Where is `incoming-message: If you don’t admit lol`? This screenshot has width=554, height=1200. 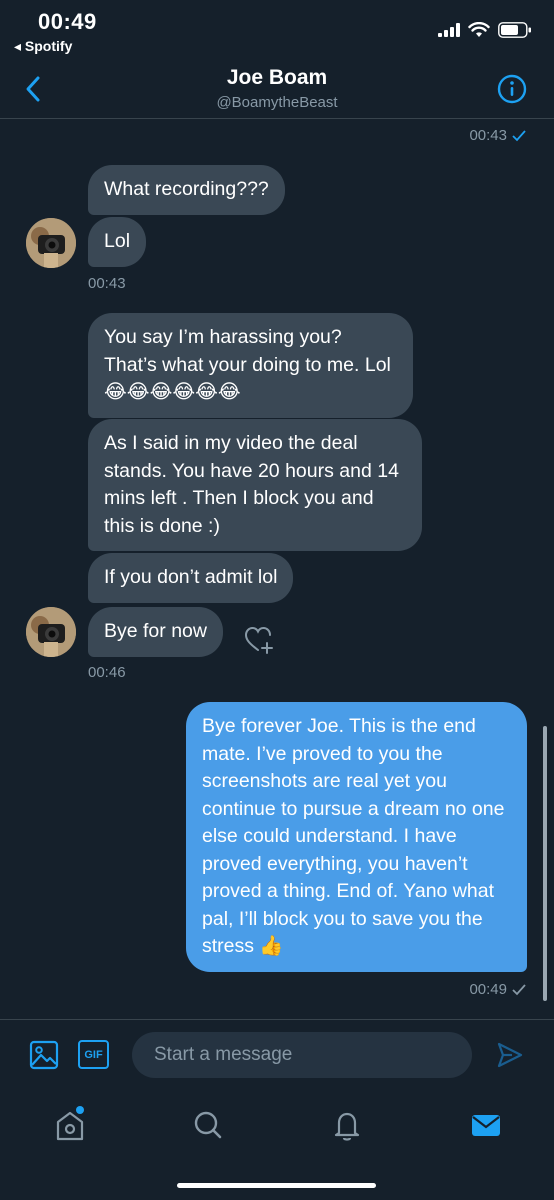
incoming-message: If you don’t admit lol is located at coordinates (191, 578).